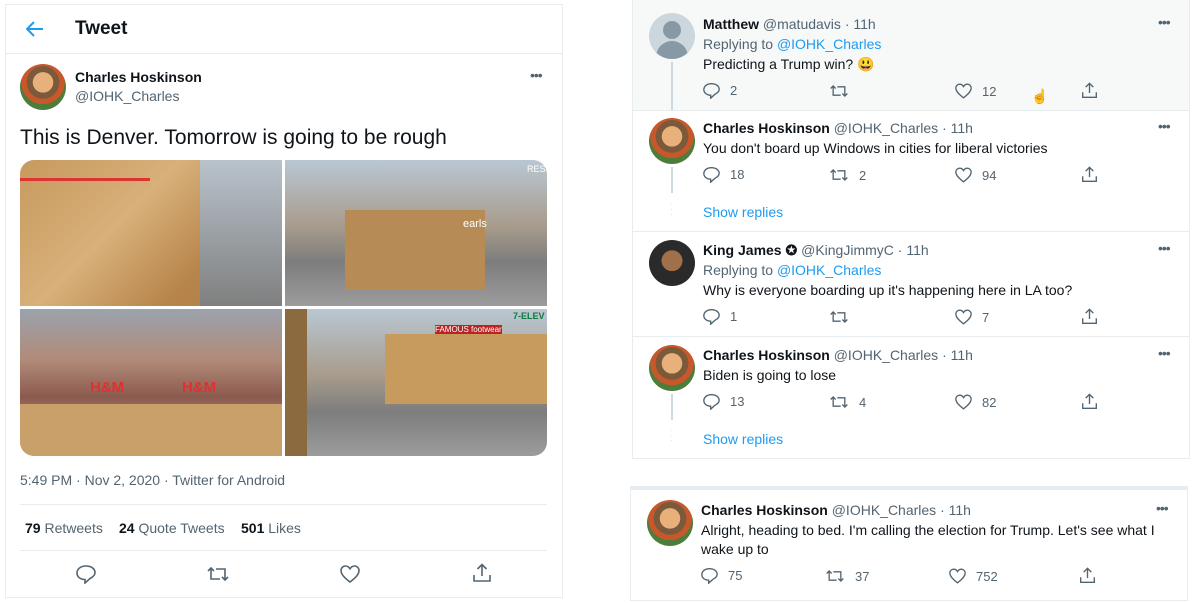  What do you see at coordinates (989, 402) in the screenshot?
I see `like-count: 82` at bounding box center [989, 402].